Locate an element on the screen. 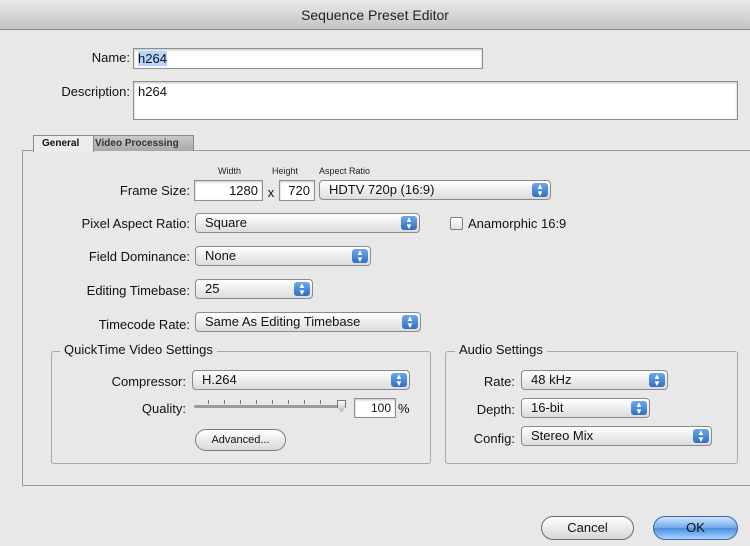  frame-height-field: 720 is located at coordinates (297, 190).